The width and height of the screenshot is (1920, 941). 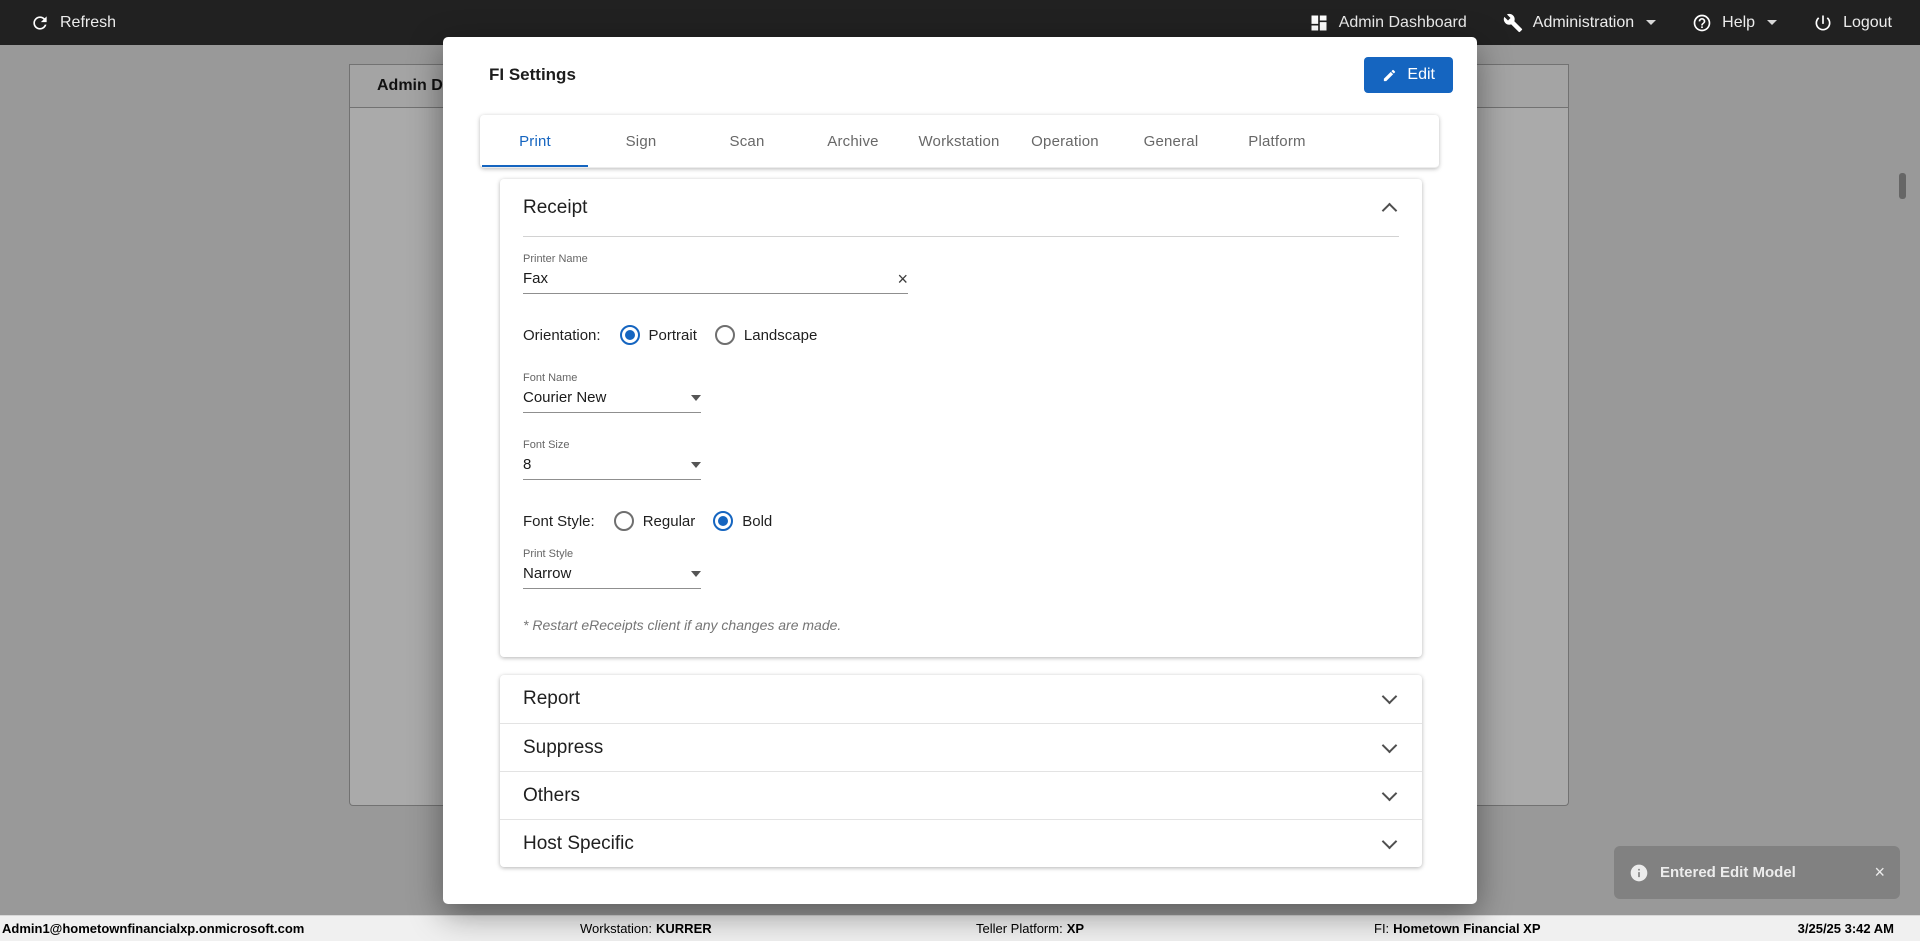 I want to click on dialog-title: FI Settings, so click(x=532, y=74).